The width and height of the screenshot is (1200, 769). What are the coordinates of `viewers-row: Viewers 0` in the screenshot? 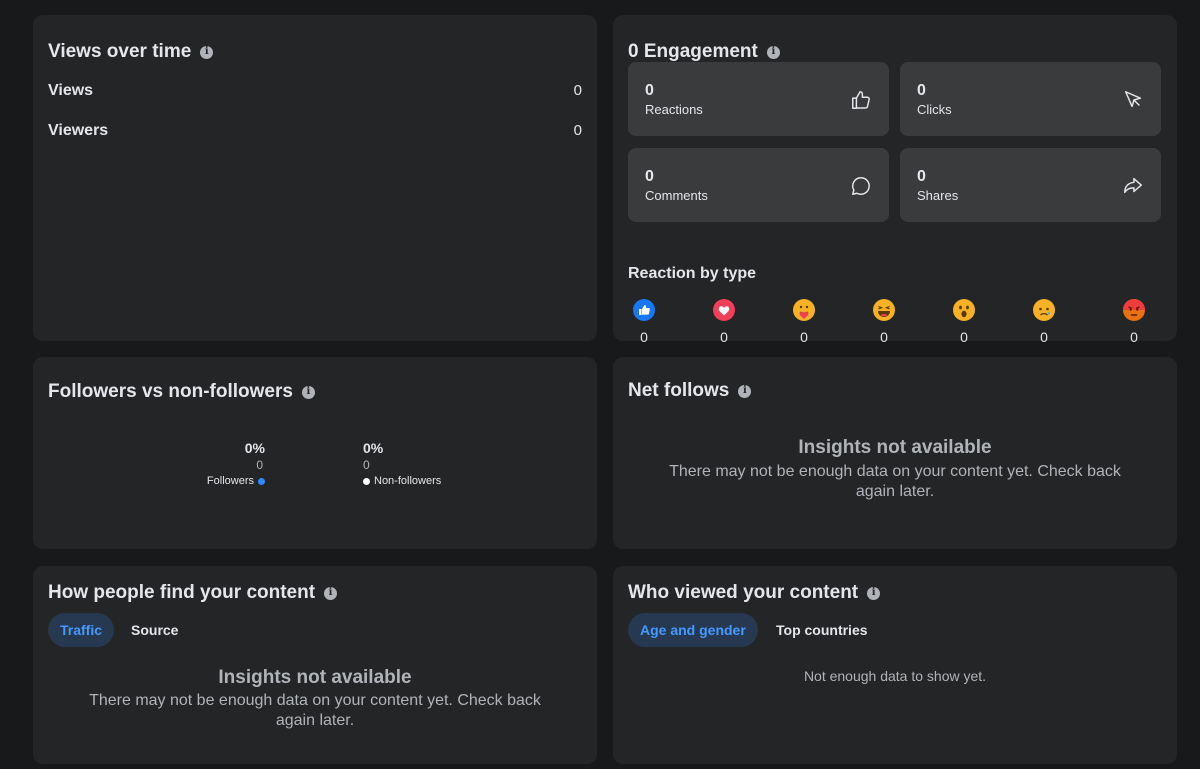 It's located at (315, 131).